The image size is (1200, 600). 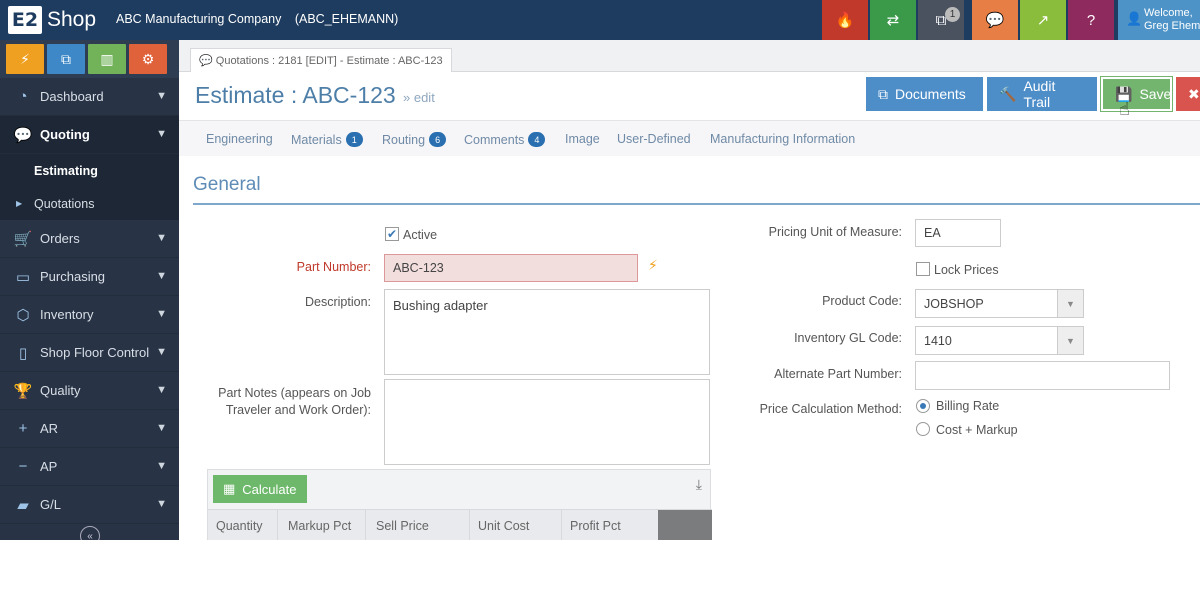 I want to click on sidebar-item-ar: + AR ▼, so click(x=89, y=429).